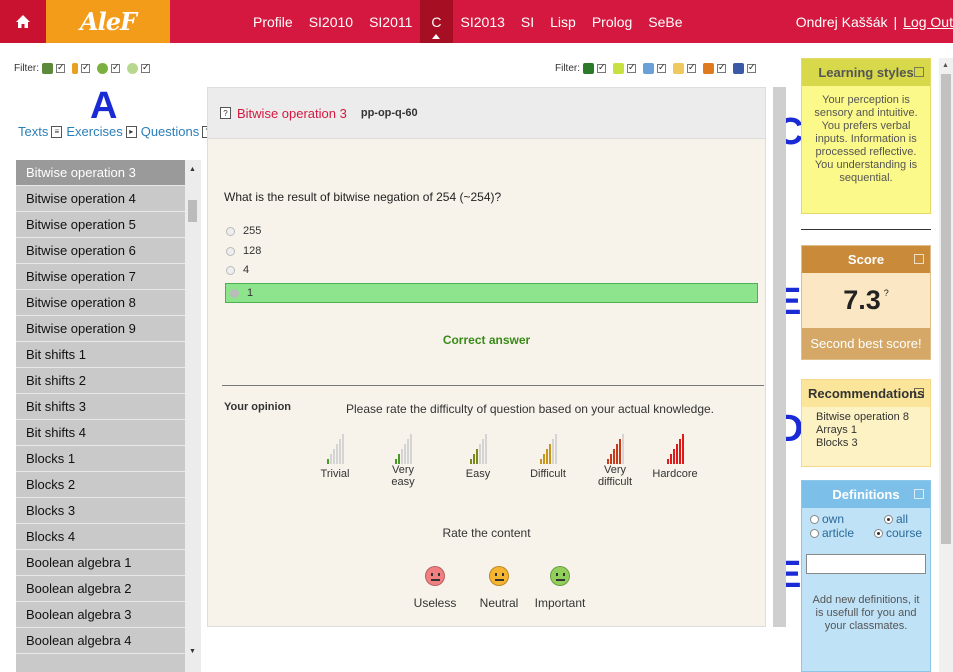  I want to click on smiley-icon, so click(435, 576).